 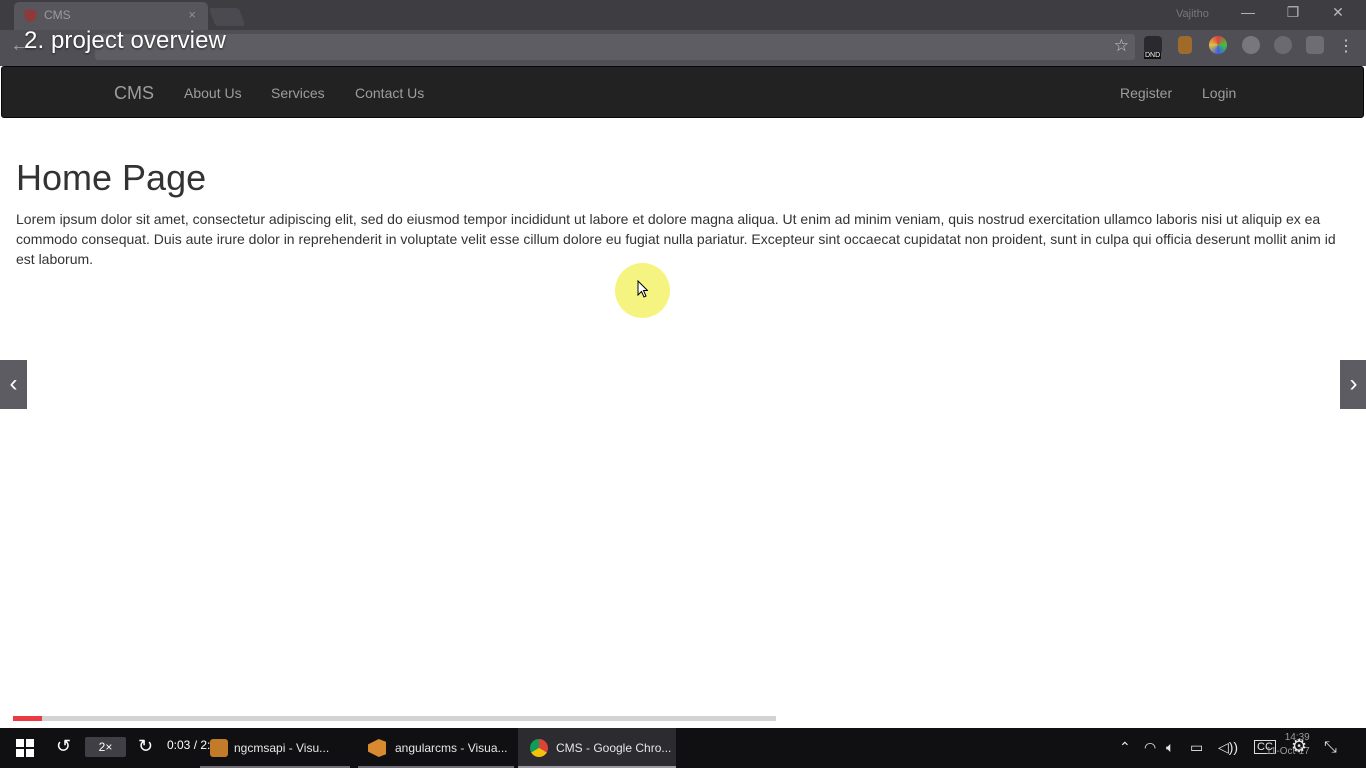 I want to click on next-lecture-arrow-icon: ›, so click(x=1353, y=384).